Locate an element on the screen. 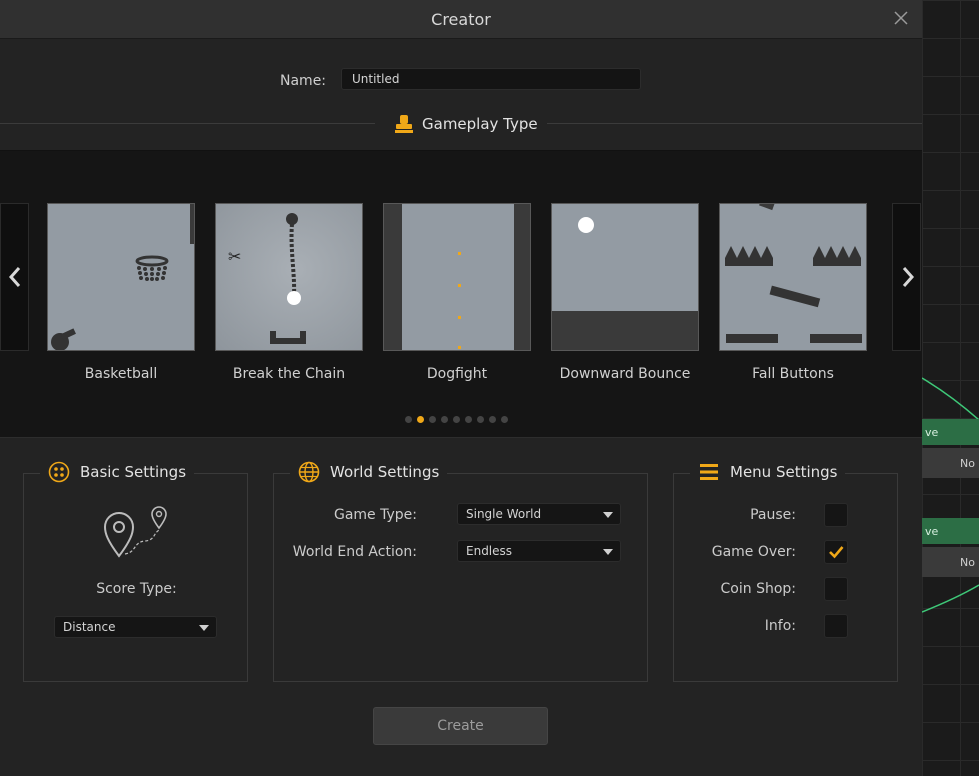 The image size is (979, 776). globe-icon is located at coordinates (309, 472).